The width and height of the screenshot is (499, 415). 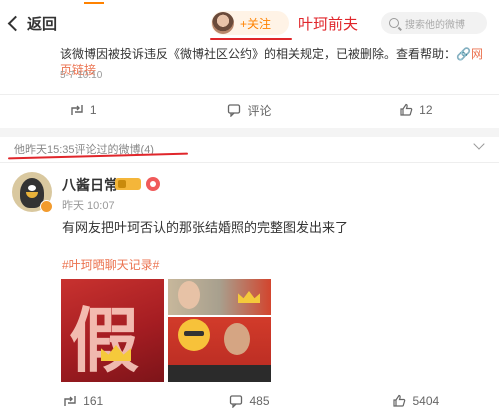 What do you see at coordinates (258, 54) in the screenshot?
I see `deleted-notice-text: 该微博因被投诉违反《微博社区公约》的相关规定，已被删除。查看帮助：` at bounding box center [258, 54].